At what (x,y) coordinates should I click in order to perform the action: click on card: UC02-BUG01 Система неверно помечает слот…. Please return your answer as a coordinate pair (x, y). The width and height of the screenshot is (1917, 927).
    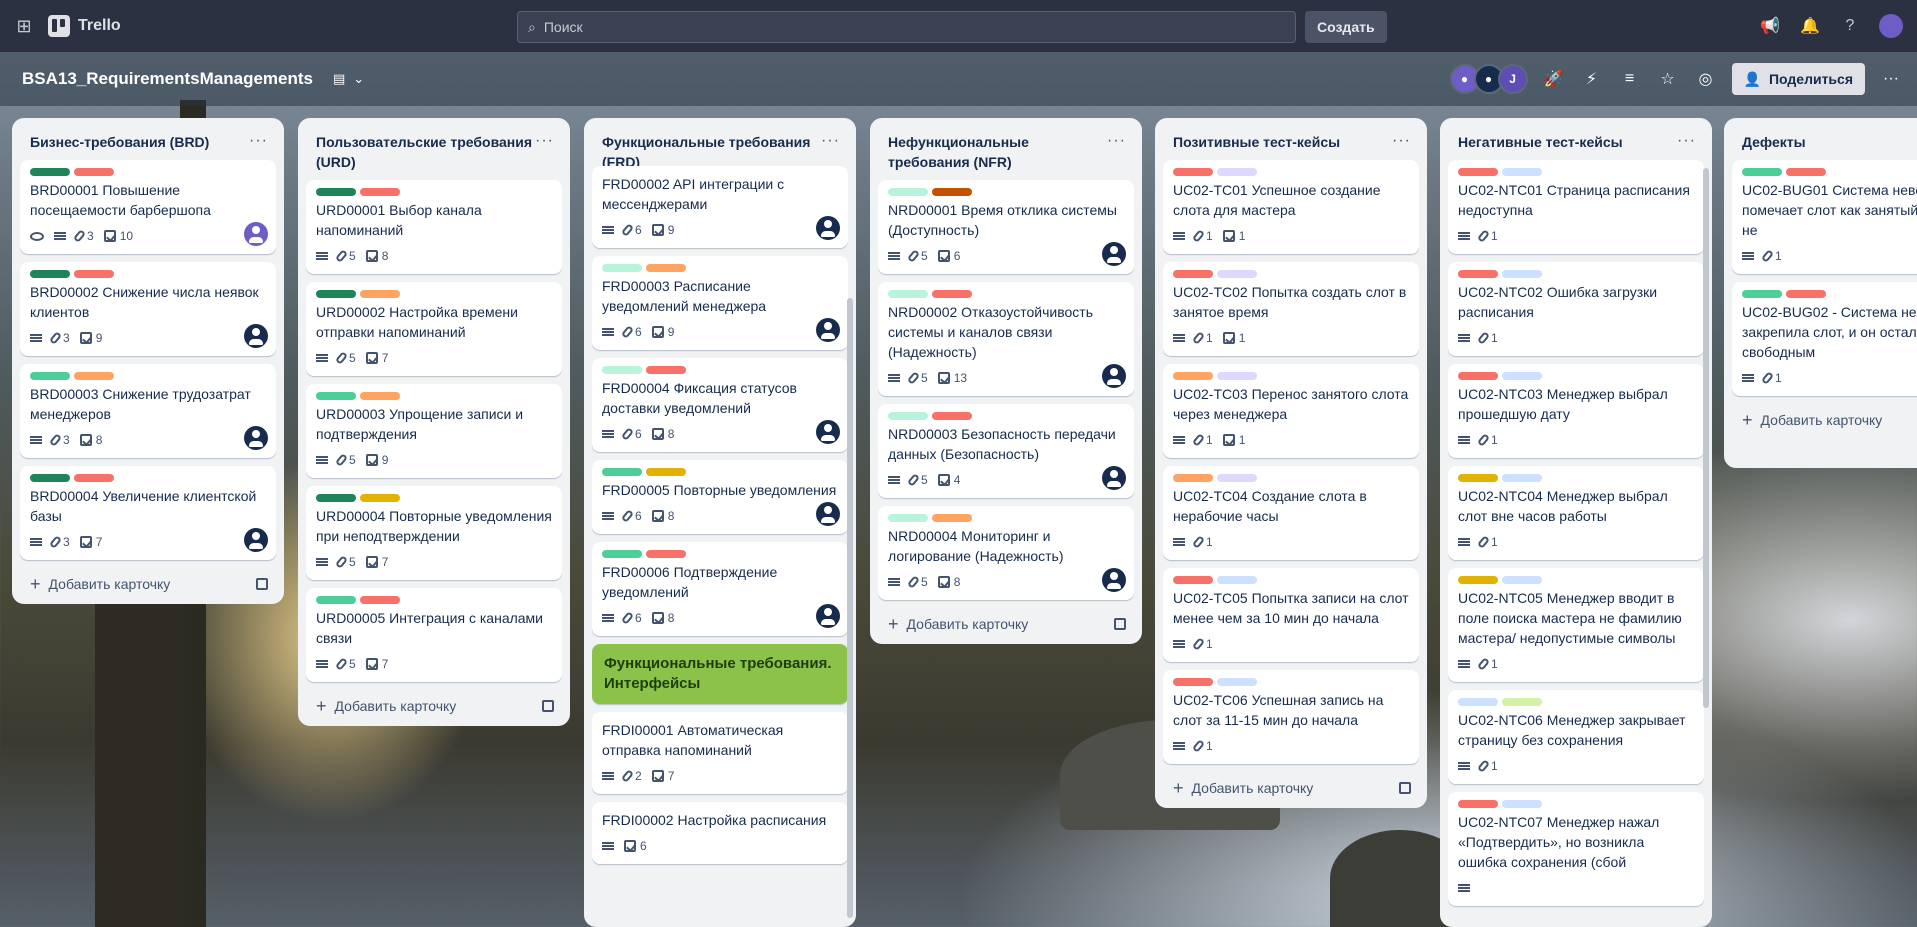
    Looking at the image, I should click on (1824, 217).